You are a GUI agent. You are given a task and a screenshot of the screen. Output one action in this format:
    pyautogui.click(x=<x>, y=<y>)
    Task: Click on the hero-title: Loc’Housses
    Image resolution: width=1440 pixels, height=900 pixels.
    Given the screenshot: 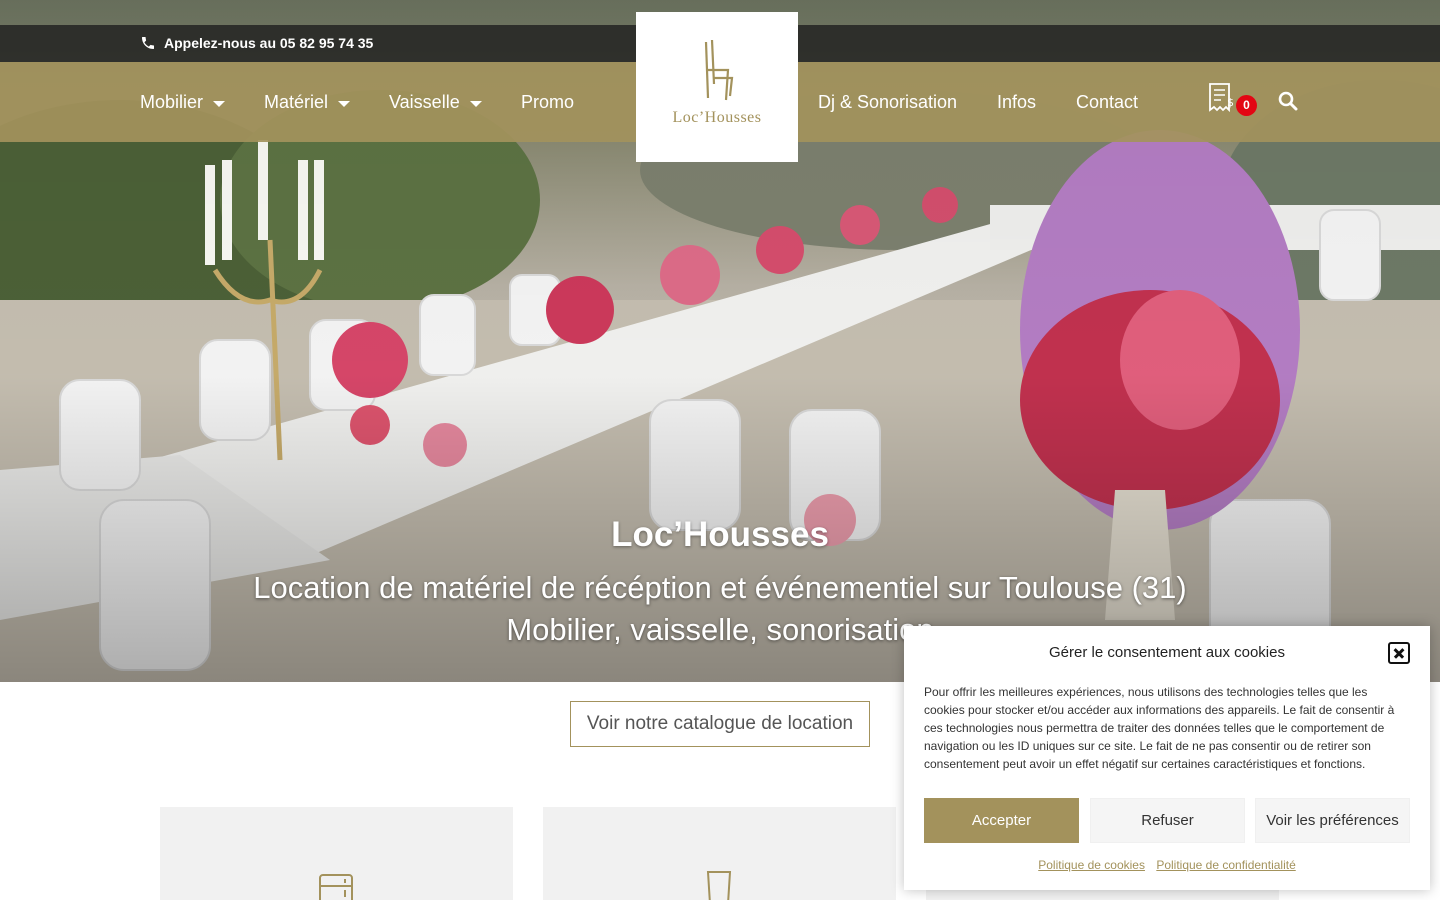 What is the action you would take?
    pyautogui.click(x=720, y=534)
    